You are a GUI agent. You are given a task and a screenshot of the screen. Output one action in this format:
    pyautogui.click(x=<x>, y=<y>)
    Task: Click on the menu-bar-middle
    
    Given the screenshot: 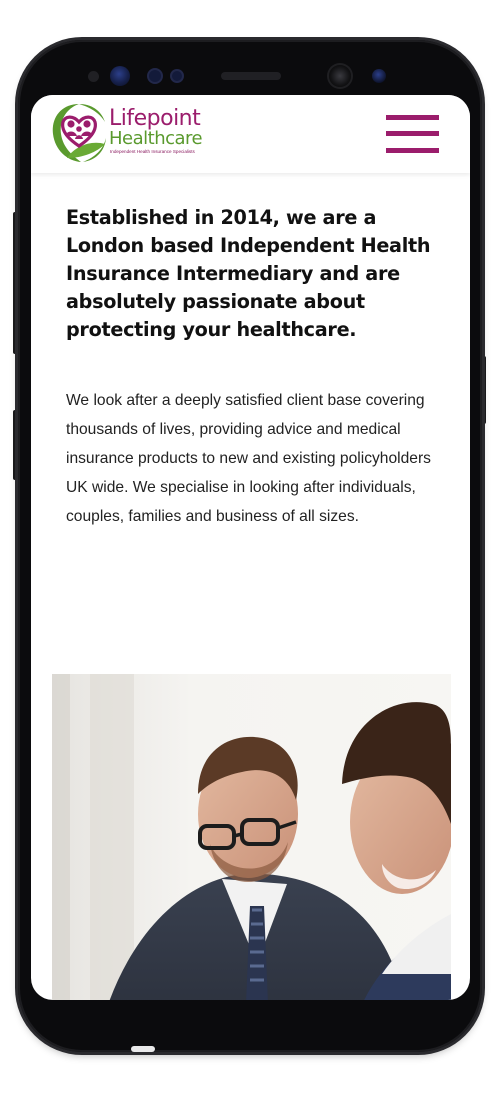 What is the action you would take?
    pyautogui.click(x=412, y=133)
    